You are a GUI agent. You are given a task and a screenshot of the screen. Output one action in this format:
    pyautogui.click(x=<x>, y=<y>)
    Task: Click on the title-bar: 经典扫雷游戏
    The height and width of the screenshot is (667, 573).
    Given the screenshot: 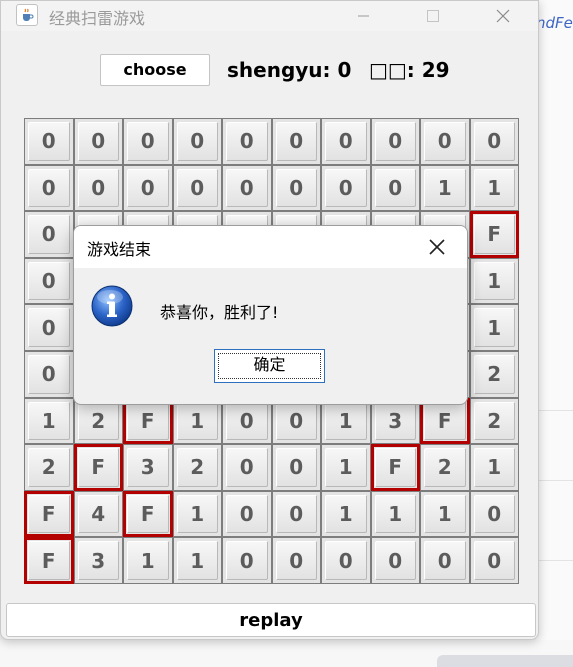 What is the action you would take?
    pyautogui.click(x=269, y=16)
    